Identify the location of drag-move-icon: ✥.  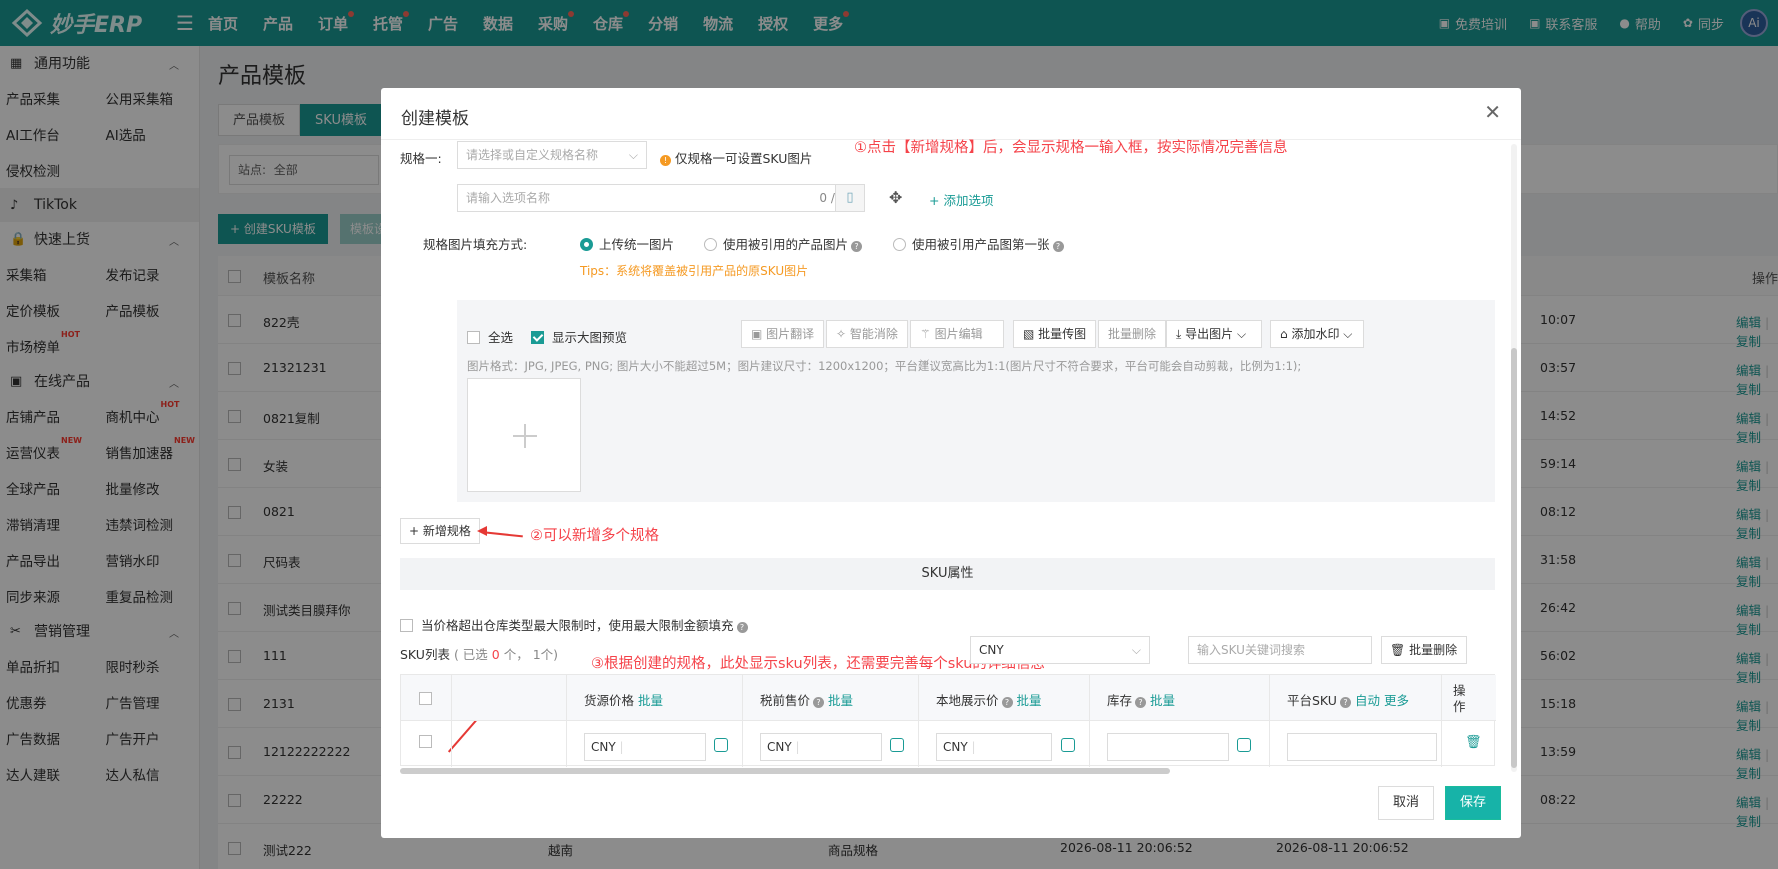
(895, 197).